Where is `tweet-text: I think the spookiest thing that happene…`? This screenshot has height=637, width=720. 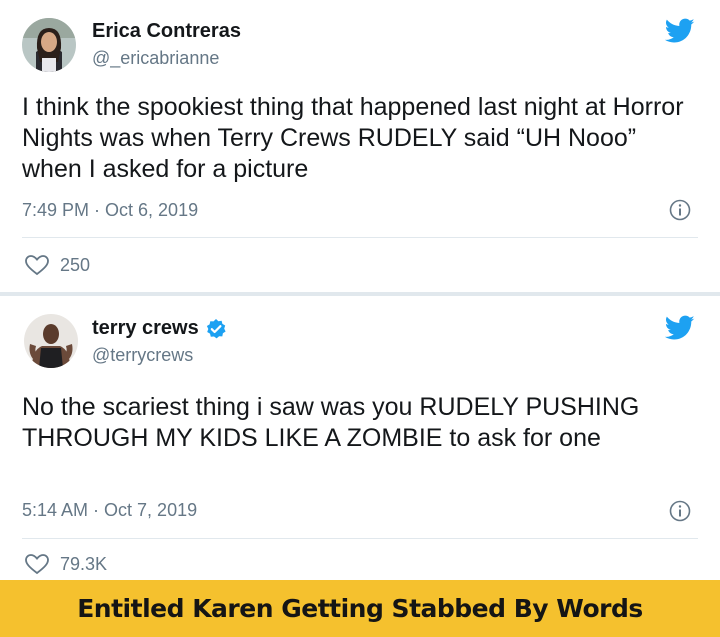
tweet-text: I think the spookiest thing that happene… is located at coordinates (353, 138).